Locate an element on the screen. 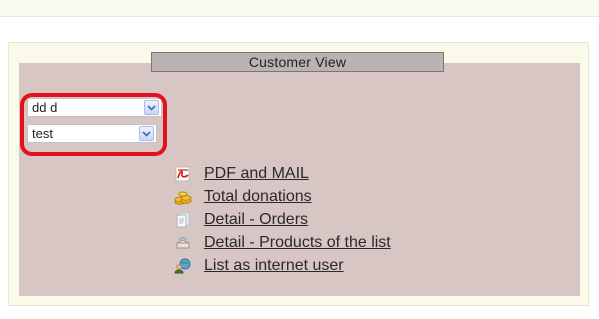 The height and width of the screenshot is (319, 599). top-band is located at coordinates (299, 8).